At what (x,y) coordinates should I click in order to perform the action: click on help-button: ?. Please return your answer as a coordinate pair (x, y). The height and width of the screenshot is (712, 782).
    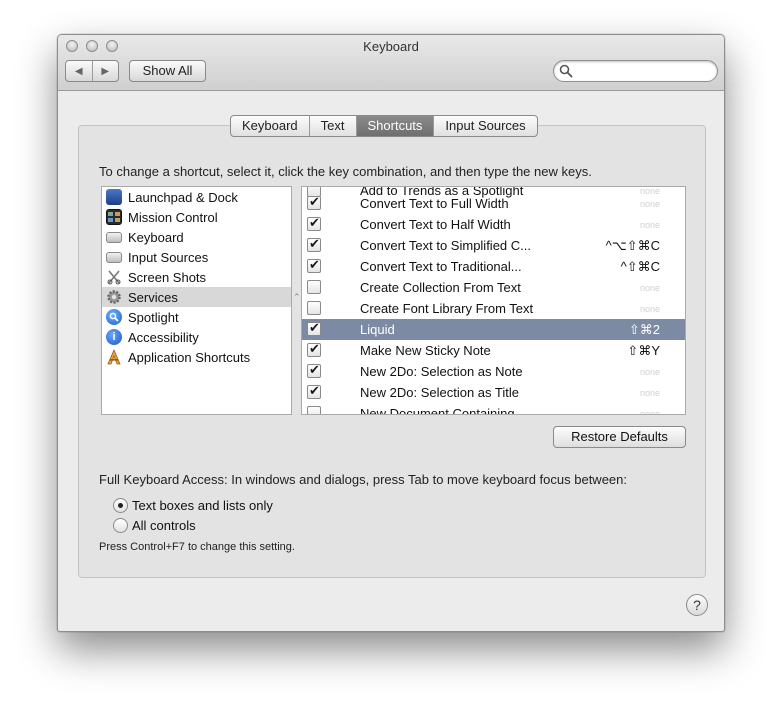
    Looking at the image, I should click on (697, 605).